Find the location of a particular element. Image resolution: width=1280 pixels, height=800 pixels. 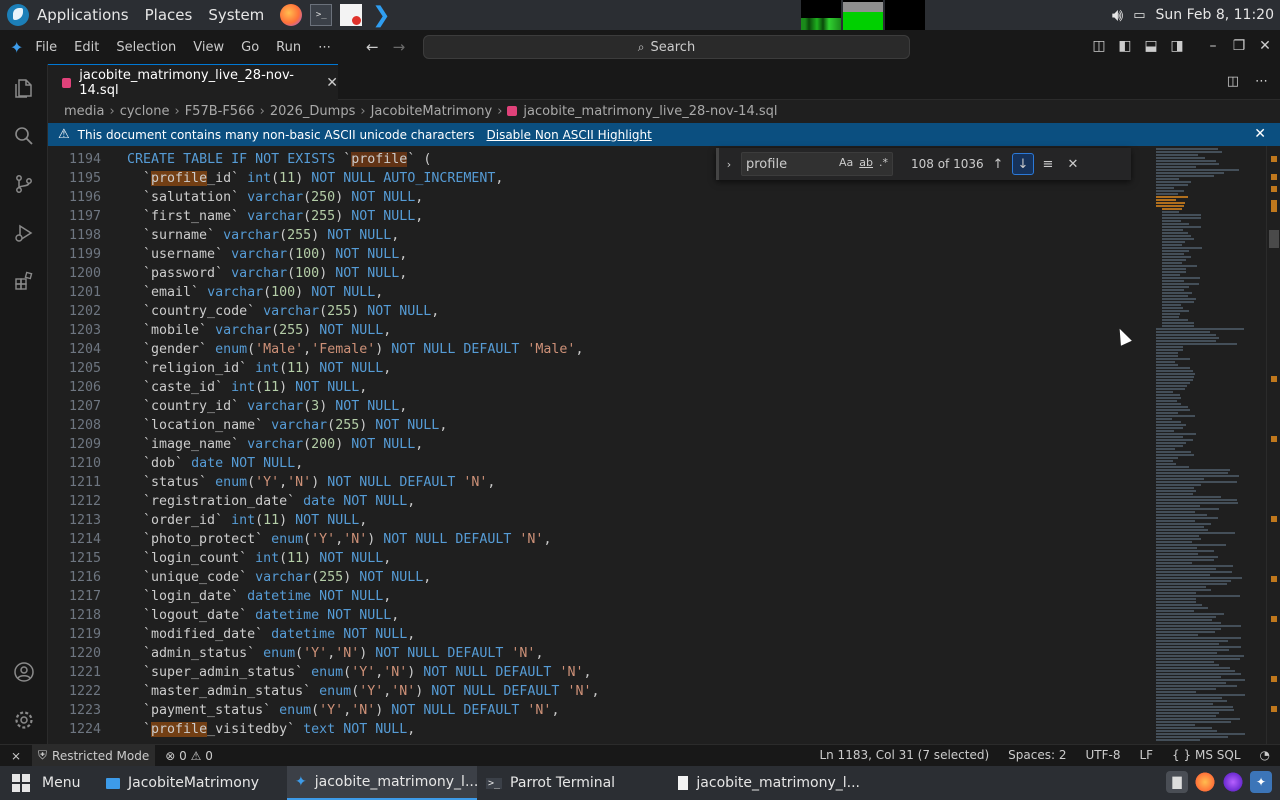

maximize-window-icon: ❐ is located at coordinates (1239, 46).